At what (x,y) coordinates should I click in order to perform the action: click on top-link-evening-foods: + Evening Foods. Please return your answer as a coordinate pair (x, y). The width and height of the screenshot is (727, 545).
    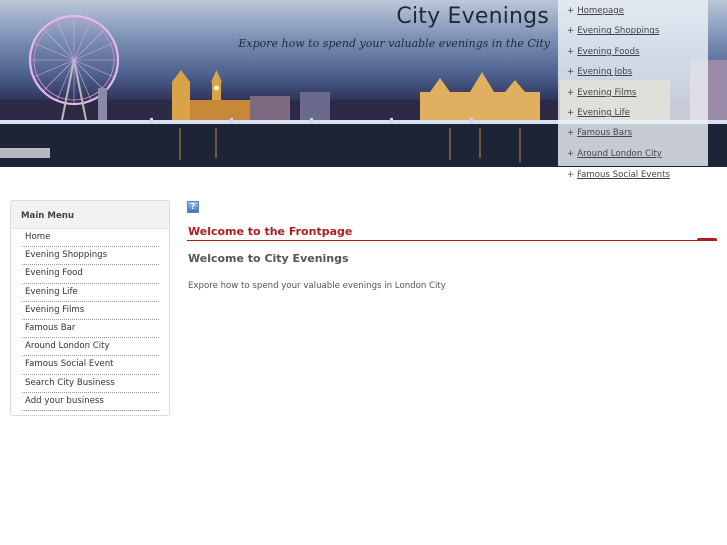
    Looking at the image, I should click on (633, 57).